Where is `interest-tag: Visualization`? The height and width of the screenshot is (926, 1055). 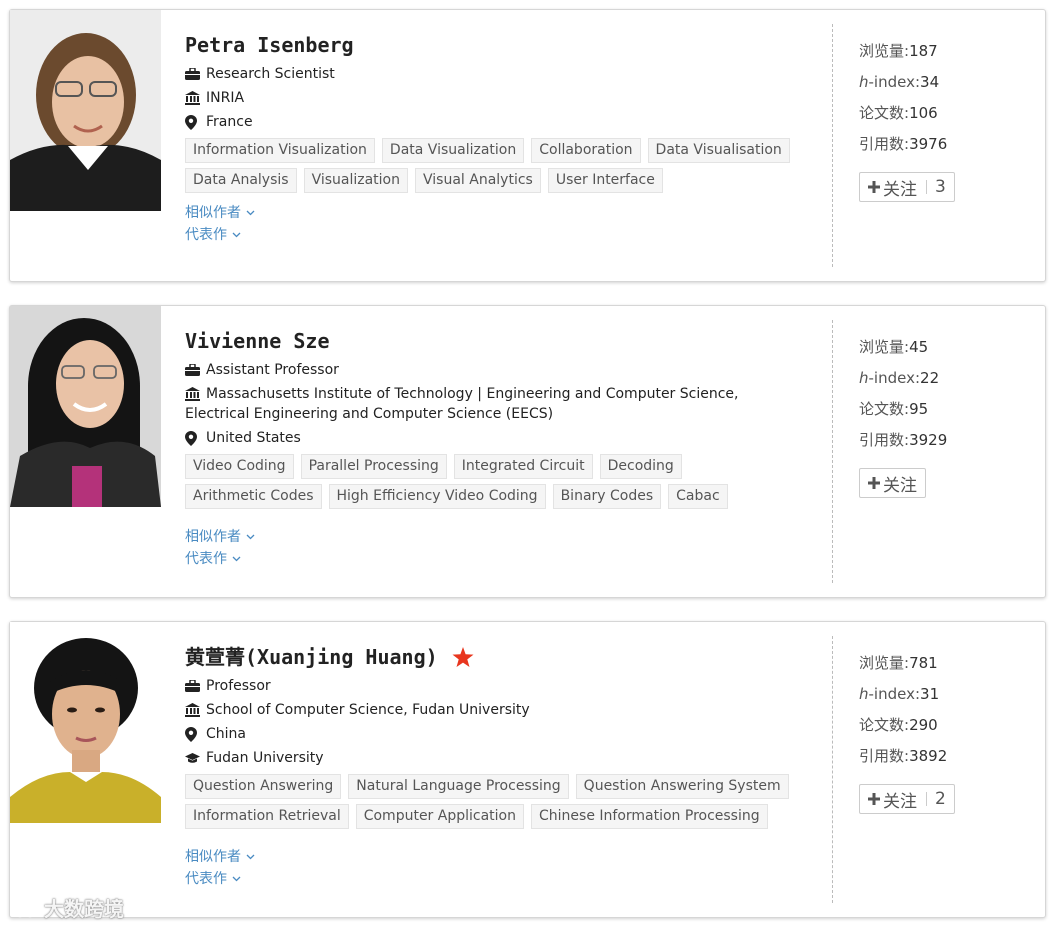 interest-tag: Visualization is located at coordinates (355, 180).